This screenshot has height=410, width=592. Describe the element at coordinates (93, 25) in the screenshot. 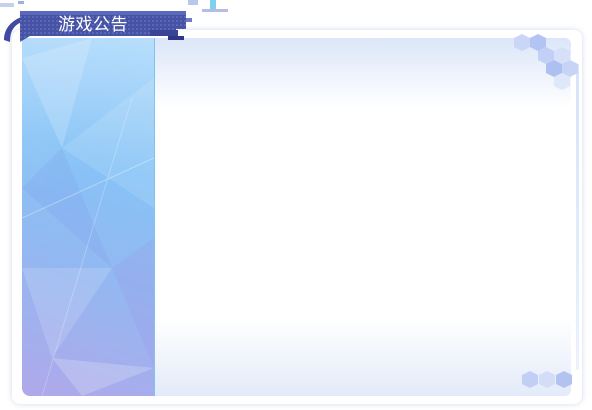

I see `dialog-title: 游戏公告` at that location.